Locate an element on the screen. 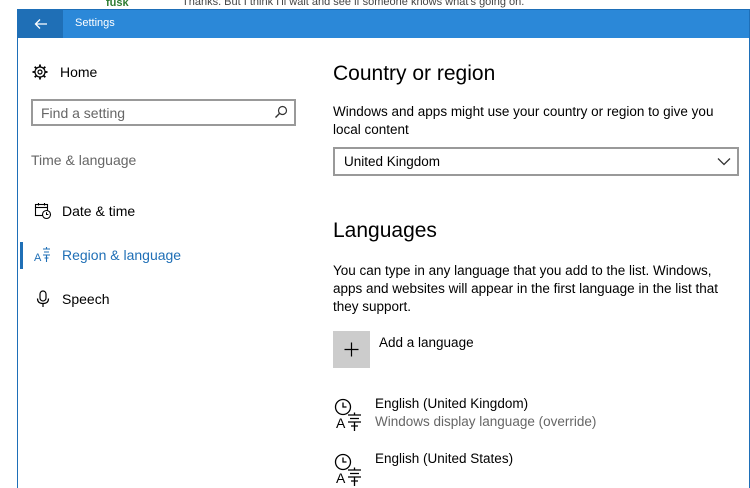  language-name: English (United Kingdom) is located at coordinates (452, 403).